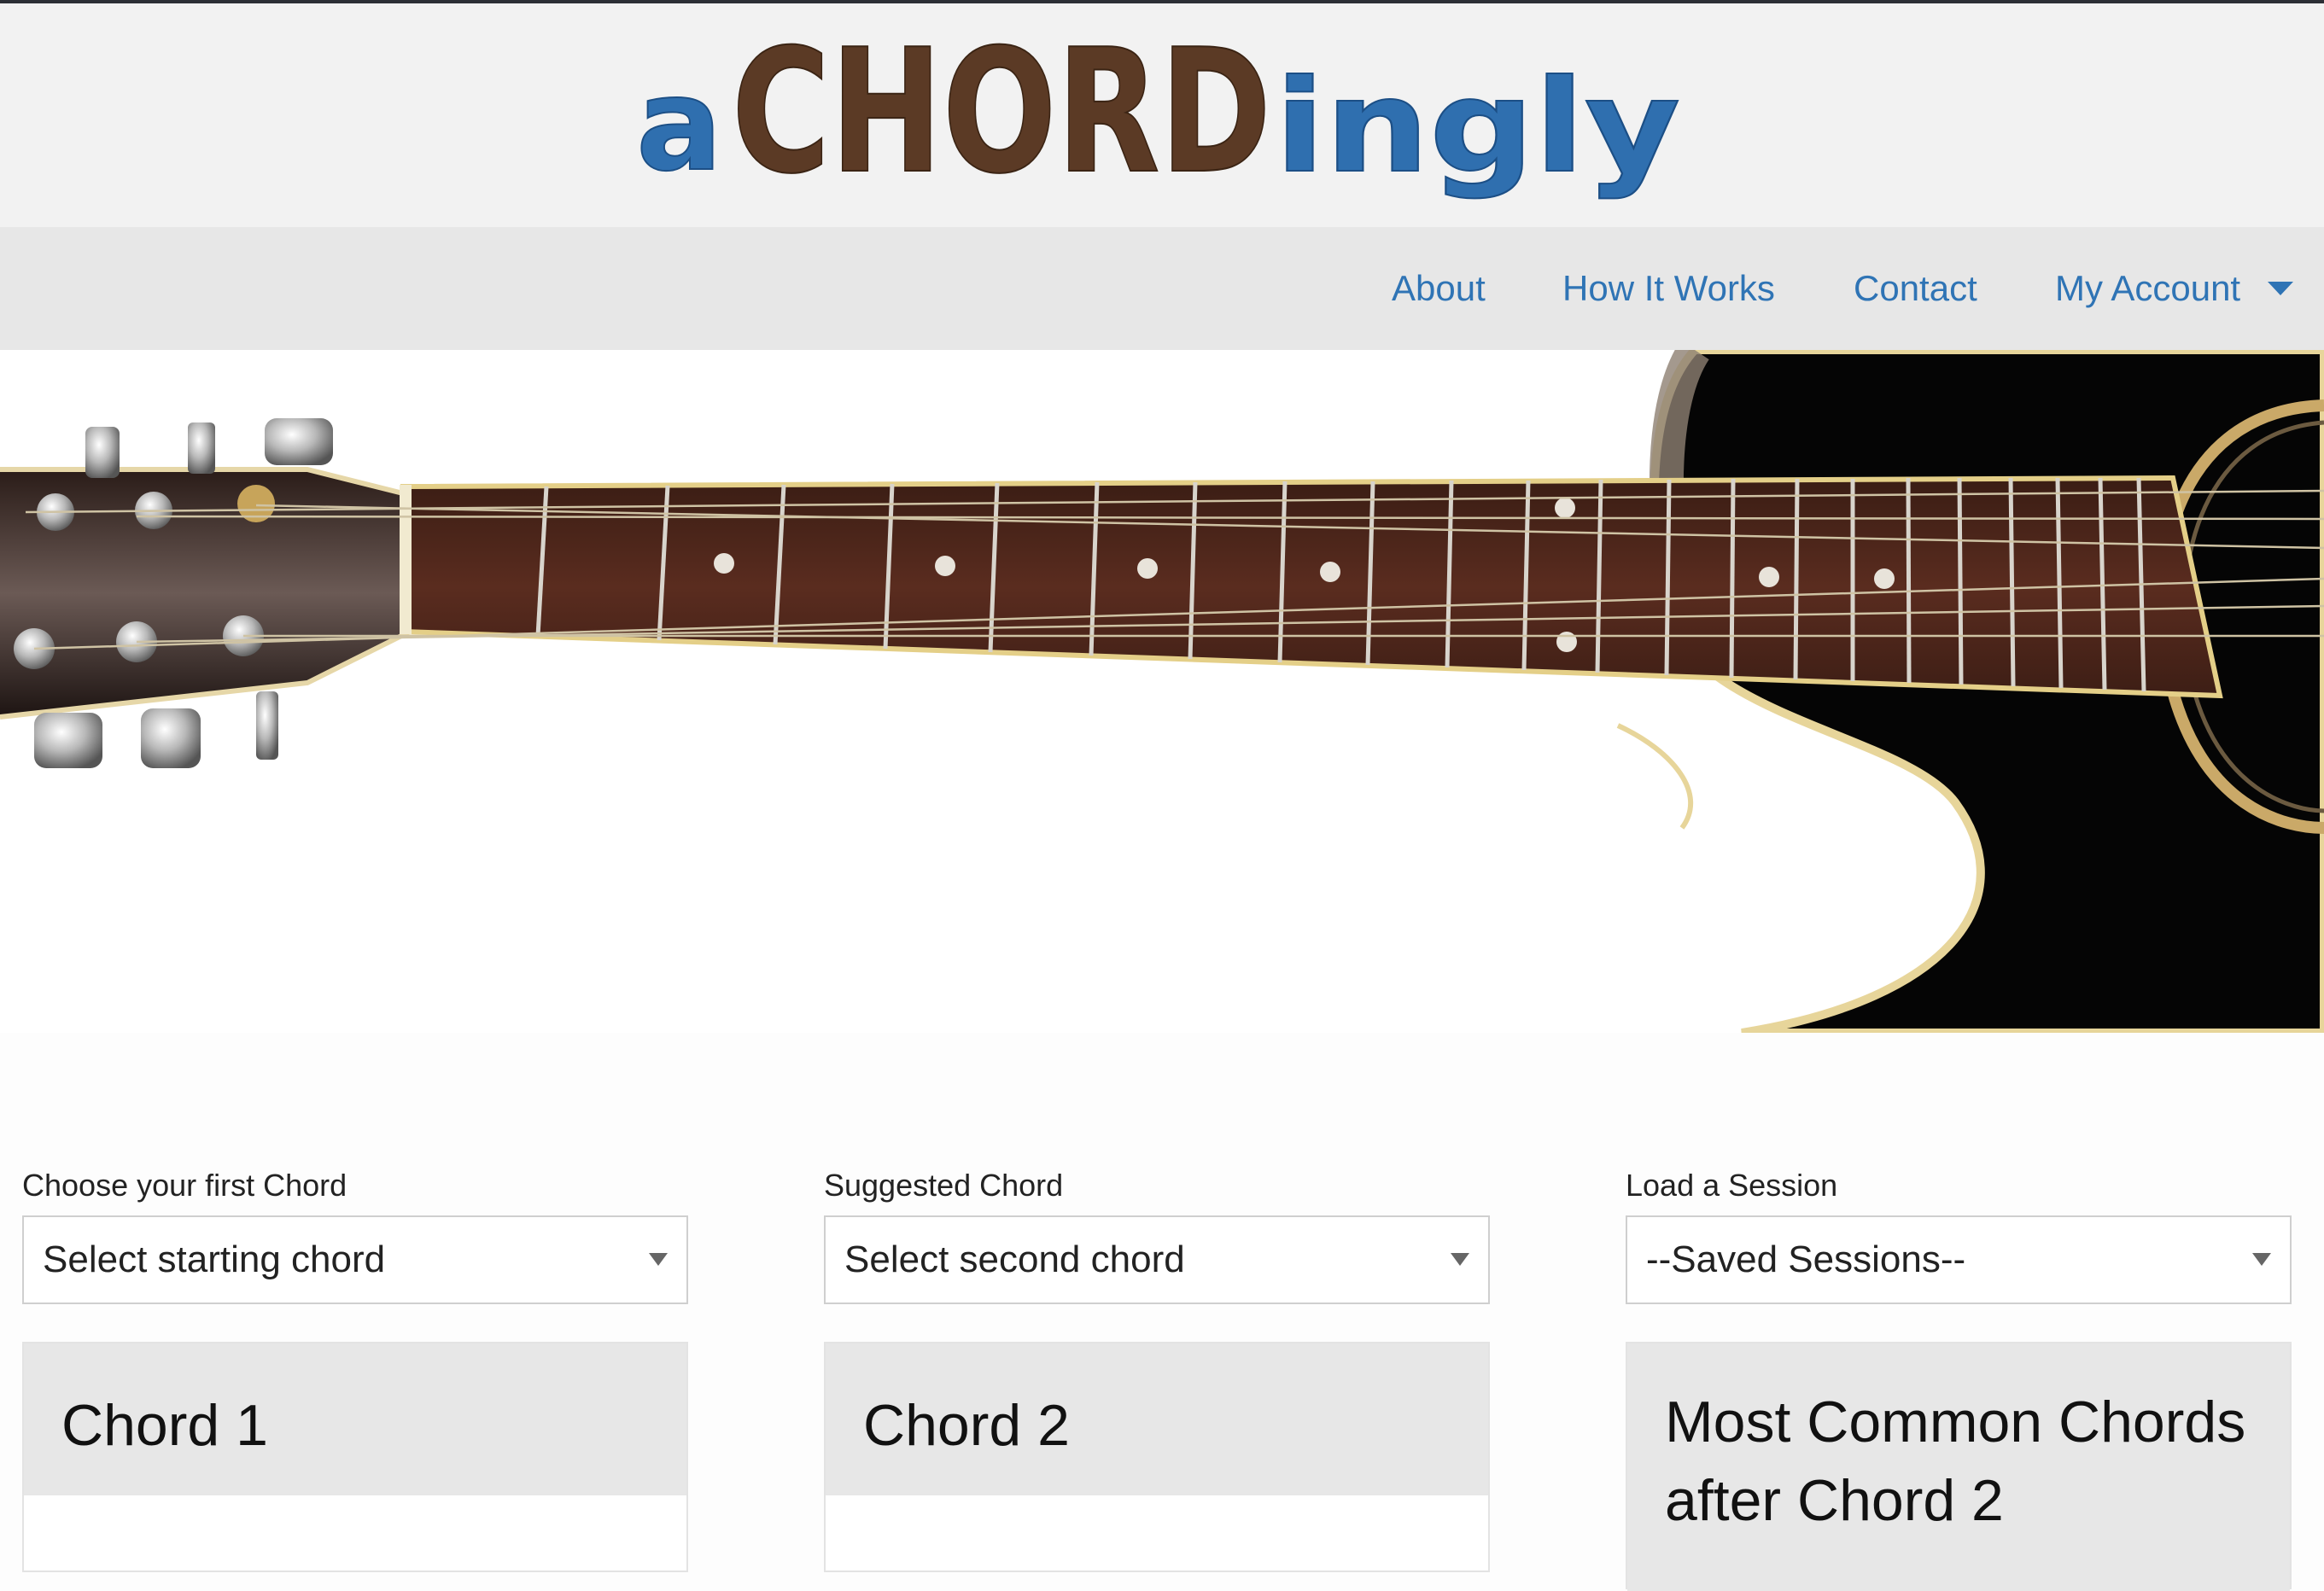 This screenshot has height=1591, width=2324. Describe the element at coordinates (1015, 1259) in the screenshot. I see `second-chord-select-value: Select second chord` at that location.